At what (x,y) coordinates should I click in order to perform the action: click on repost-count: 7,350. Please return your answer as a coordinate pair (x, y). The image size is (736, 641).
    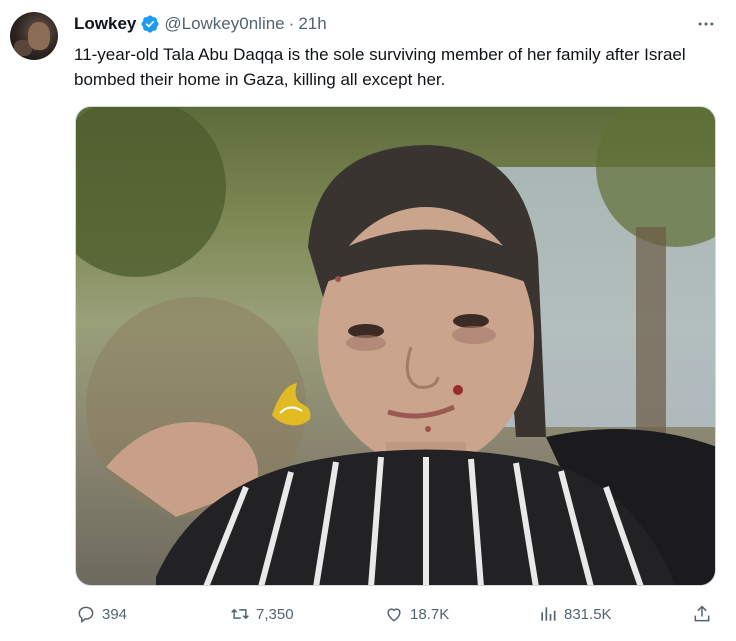
    Looking at the image, I should click on (275, 614).